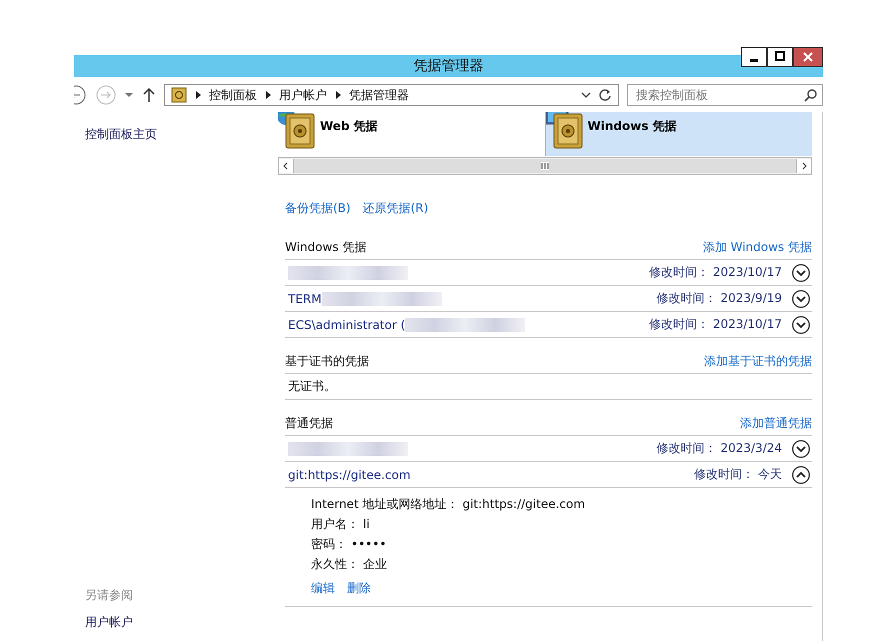  What do you see at coordinates (808, 57) in the screenshot?
I see `close-icon` at bounding box center [808, 57].